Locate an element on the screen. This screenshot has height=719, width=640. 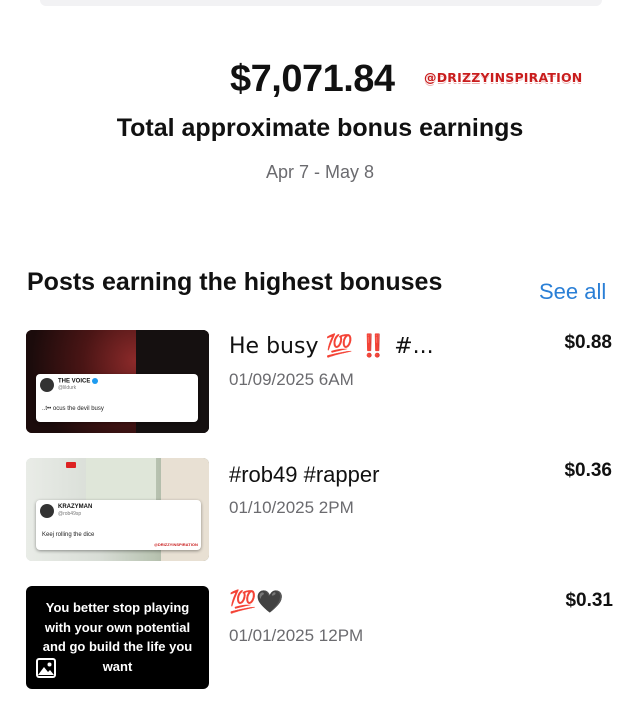
amount-row: $7,071.84 @DRIZZYINSPIRATION is located at coordinates (320, 83).